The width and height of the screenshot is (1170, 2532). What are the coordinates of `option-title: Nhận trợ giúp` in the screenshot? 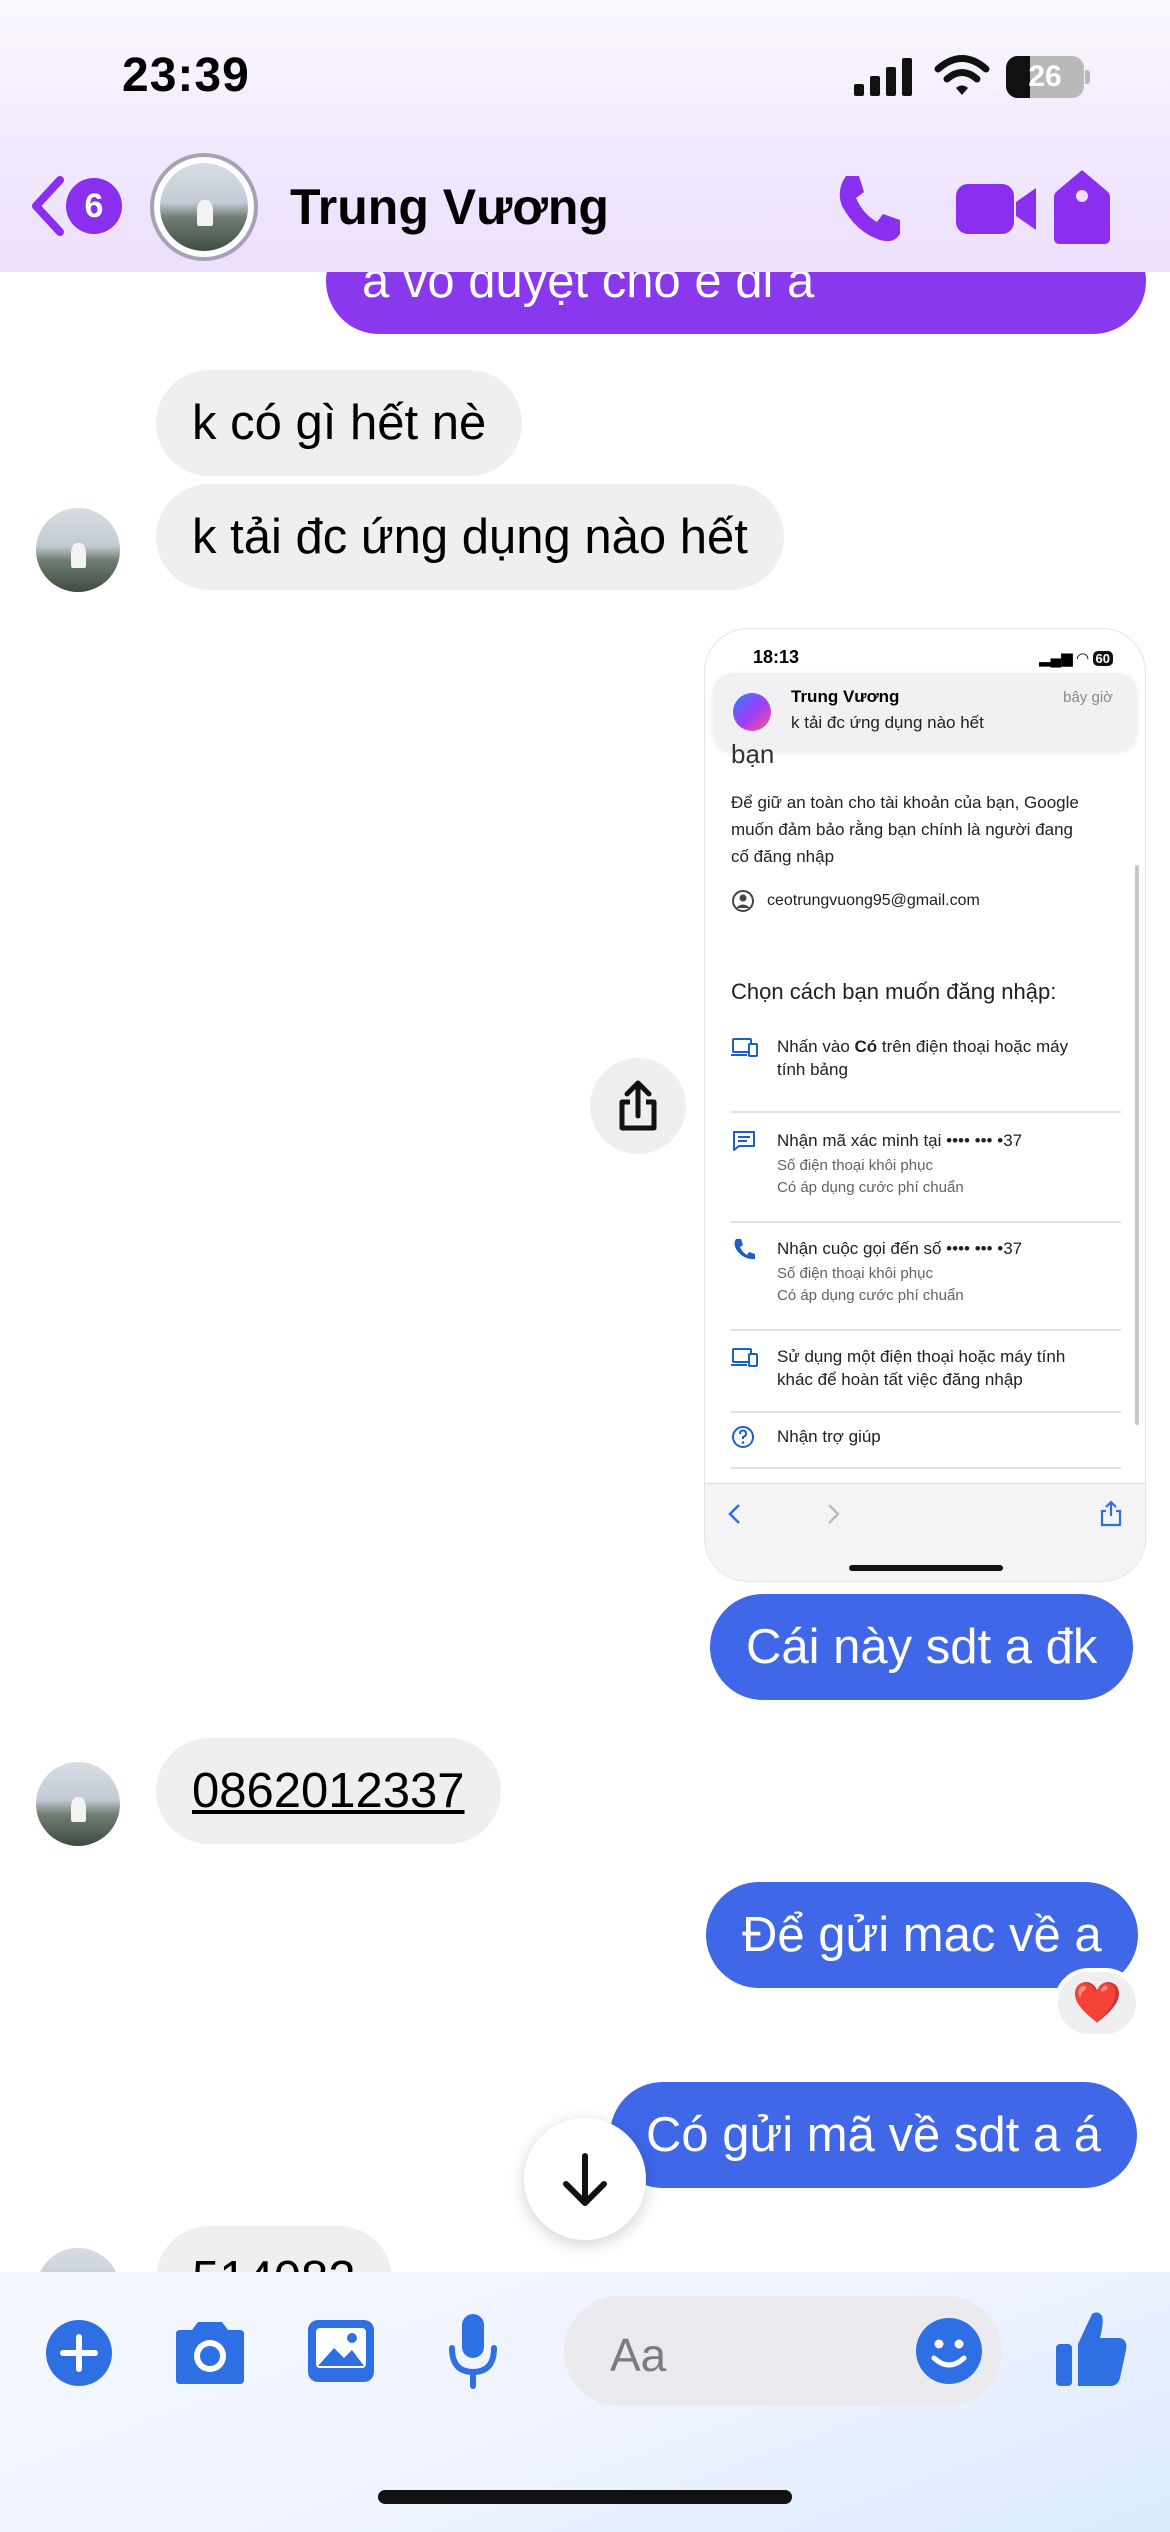 It's located at (829, 1436).